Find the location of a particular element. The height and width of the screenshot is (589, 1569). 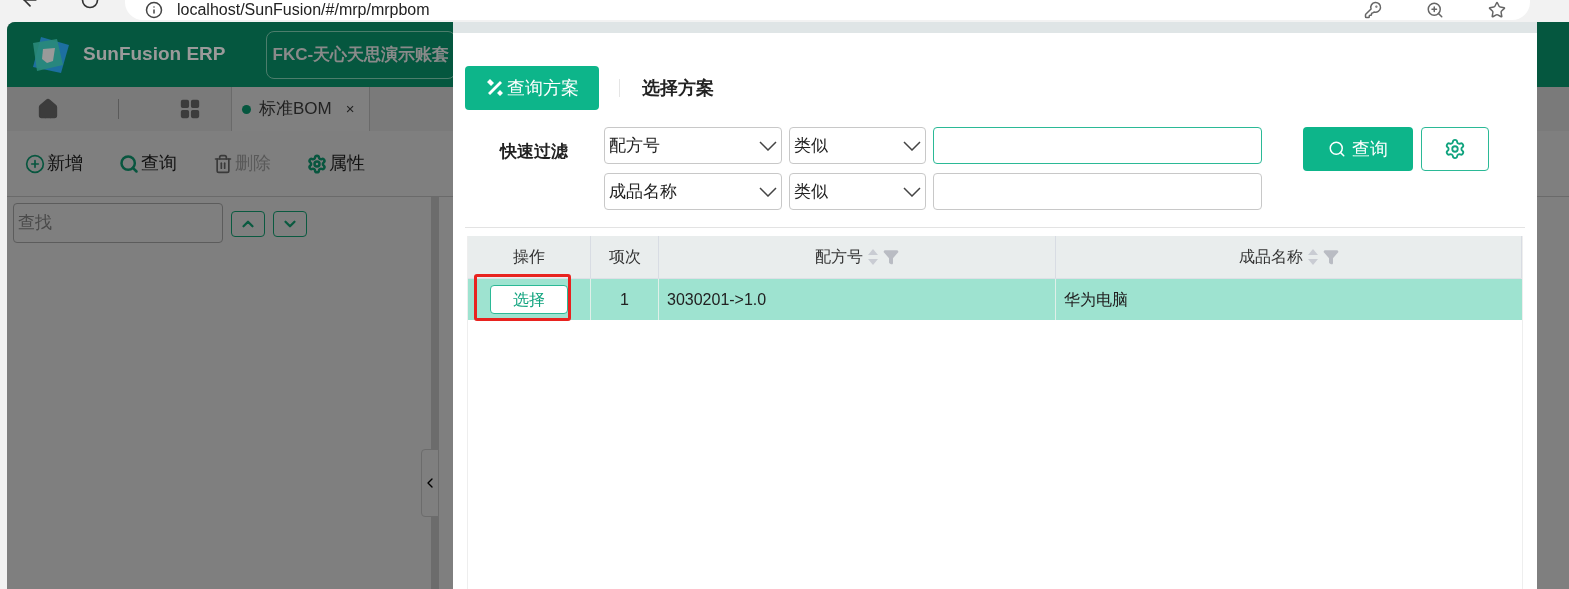

star-icon is located at coordinates (1497, 10).